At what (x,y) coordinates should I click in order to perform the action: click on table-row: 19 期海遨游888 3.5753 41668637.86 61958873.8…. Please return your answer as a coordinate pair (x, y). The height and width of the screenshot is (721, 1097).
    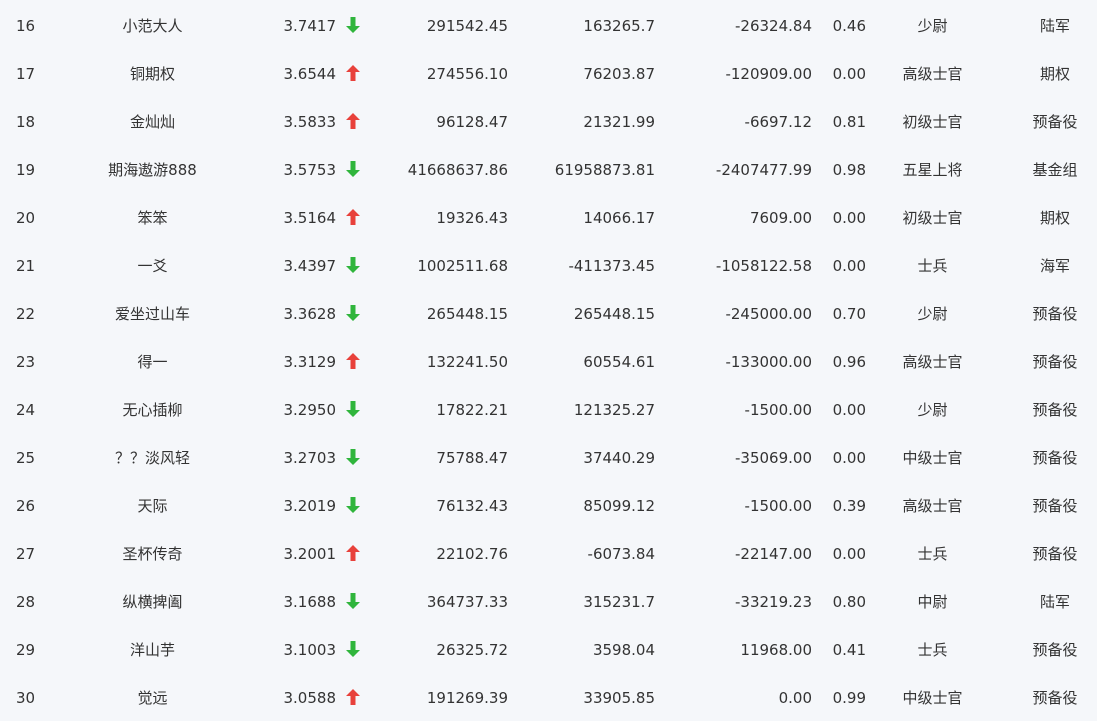
    Looking at the image, I should click on (548, 170).